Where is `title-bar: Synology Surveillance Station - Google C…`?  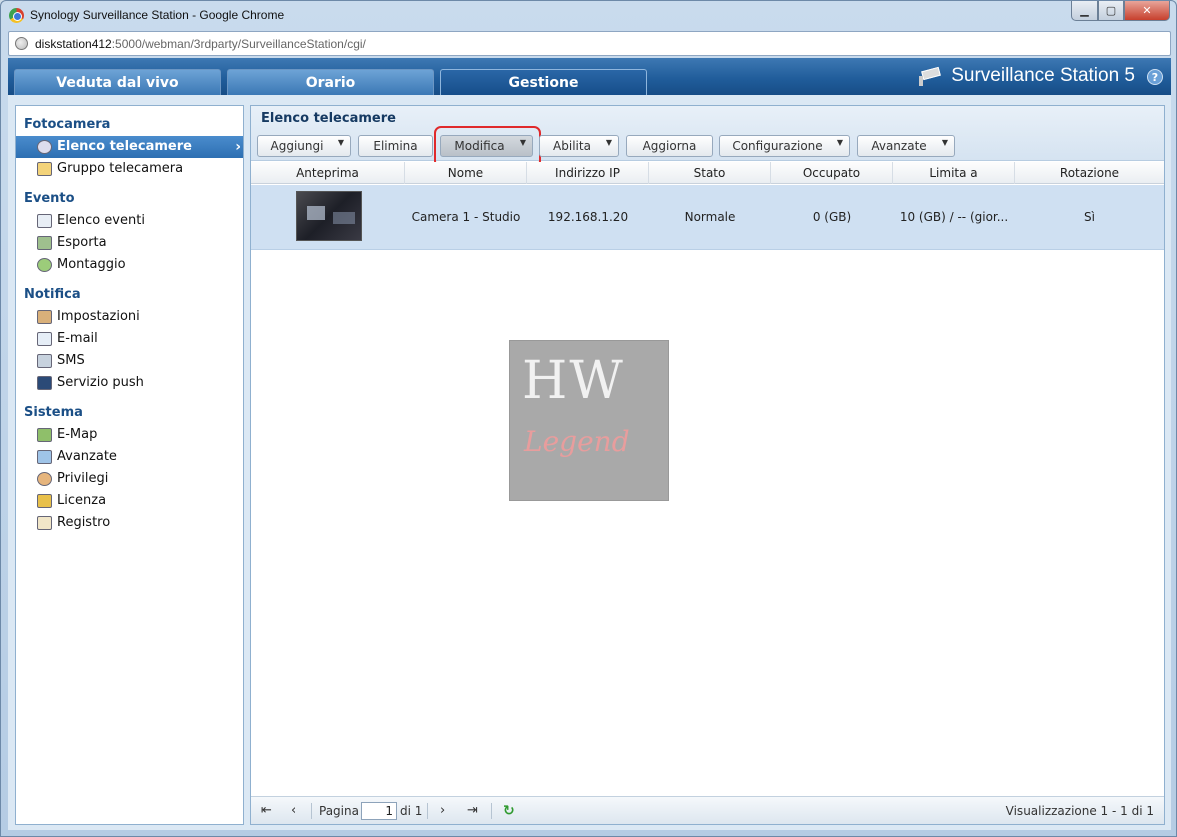
title-bar: Synology Surveillance Station - Google C… is located at coordinates (588, 15).